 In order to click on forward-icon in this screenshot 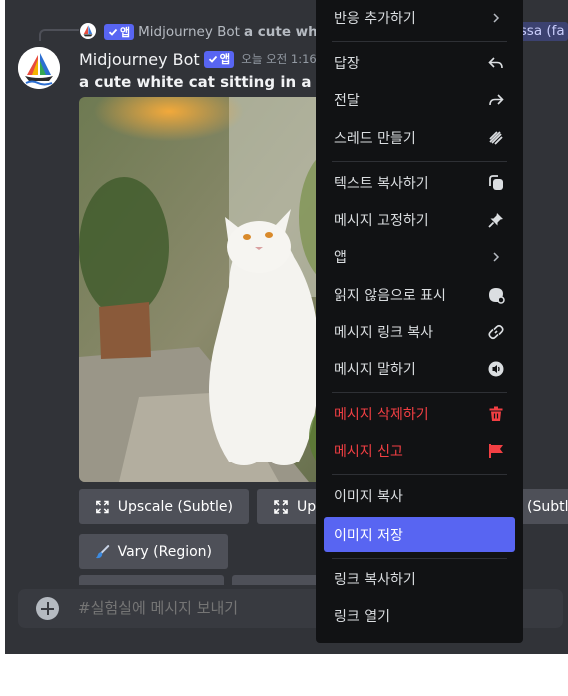, I will do `click(496, 100)`.